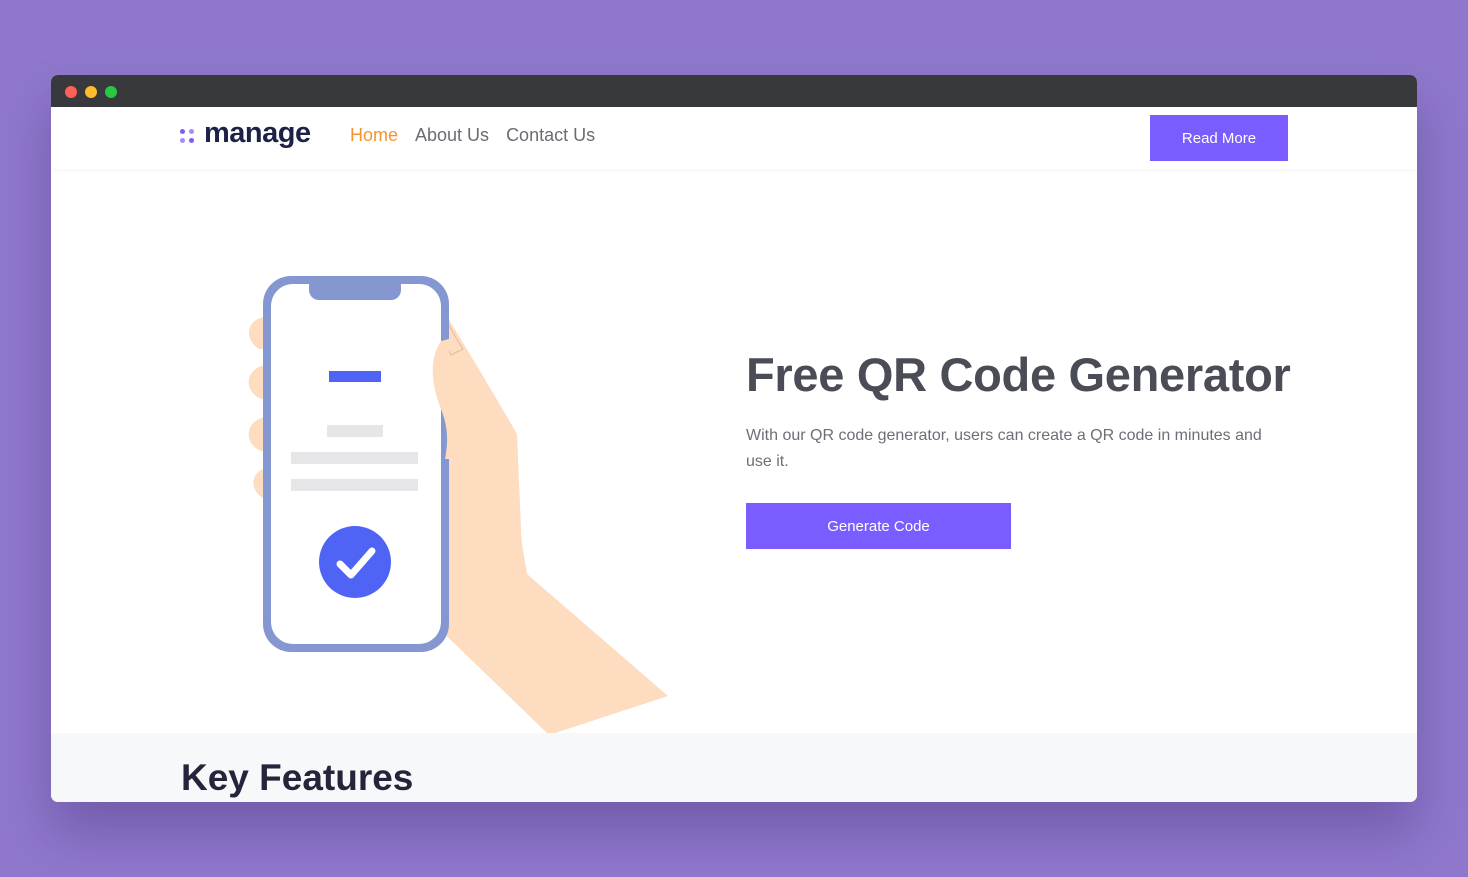  What do you see at coordinates (188, 135) in the screenshot?
I see `four-dots-icon` at bounding box center [188, 135].